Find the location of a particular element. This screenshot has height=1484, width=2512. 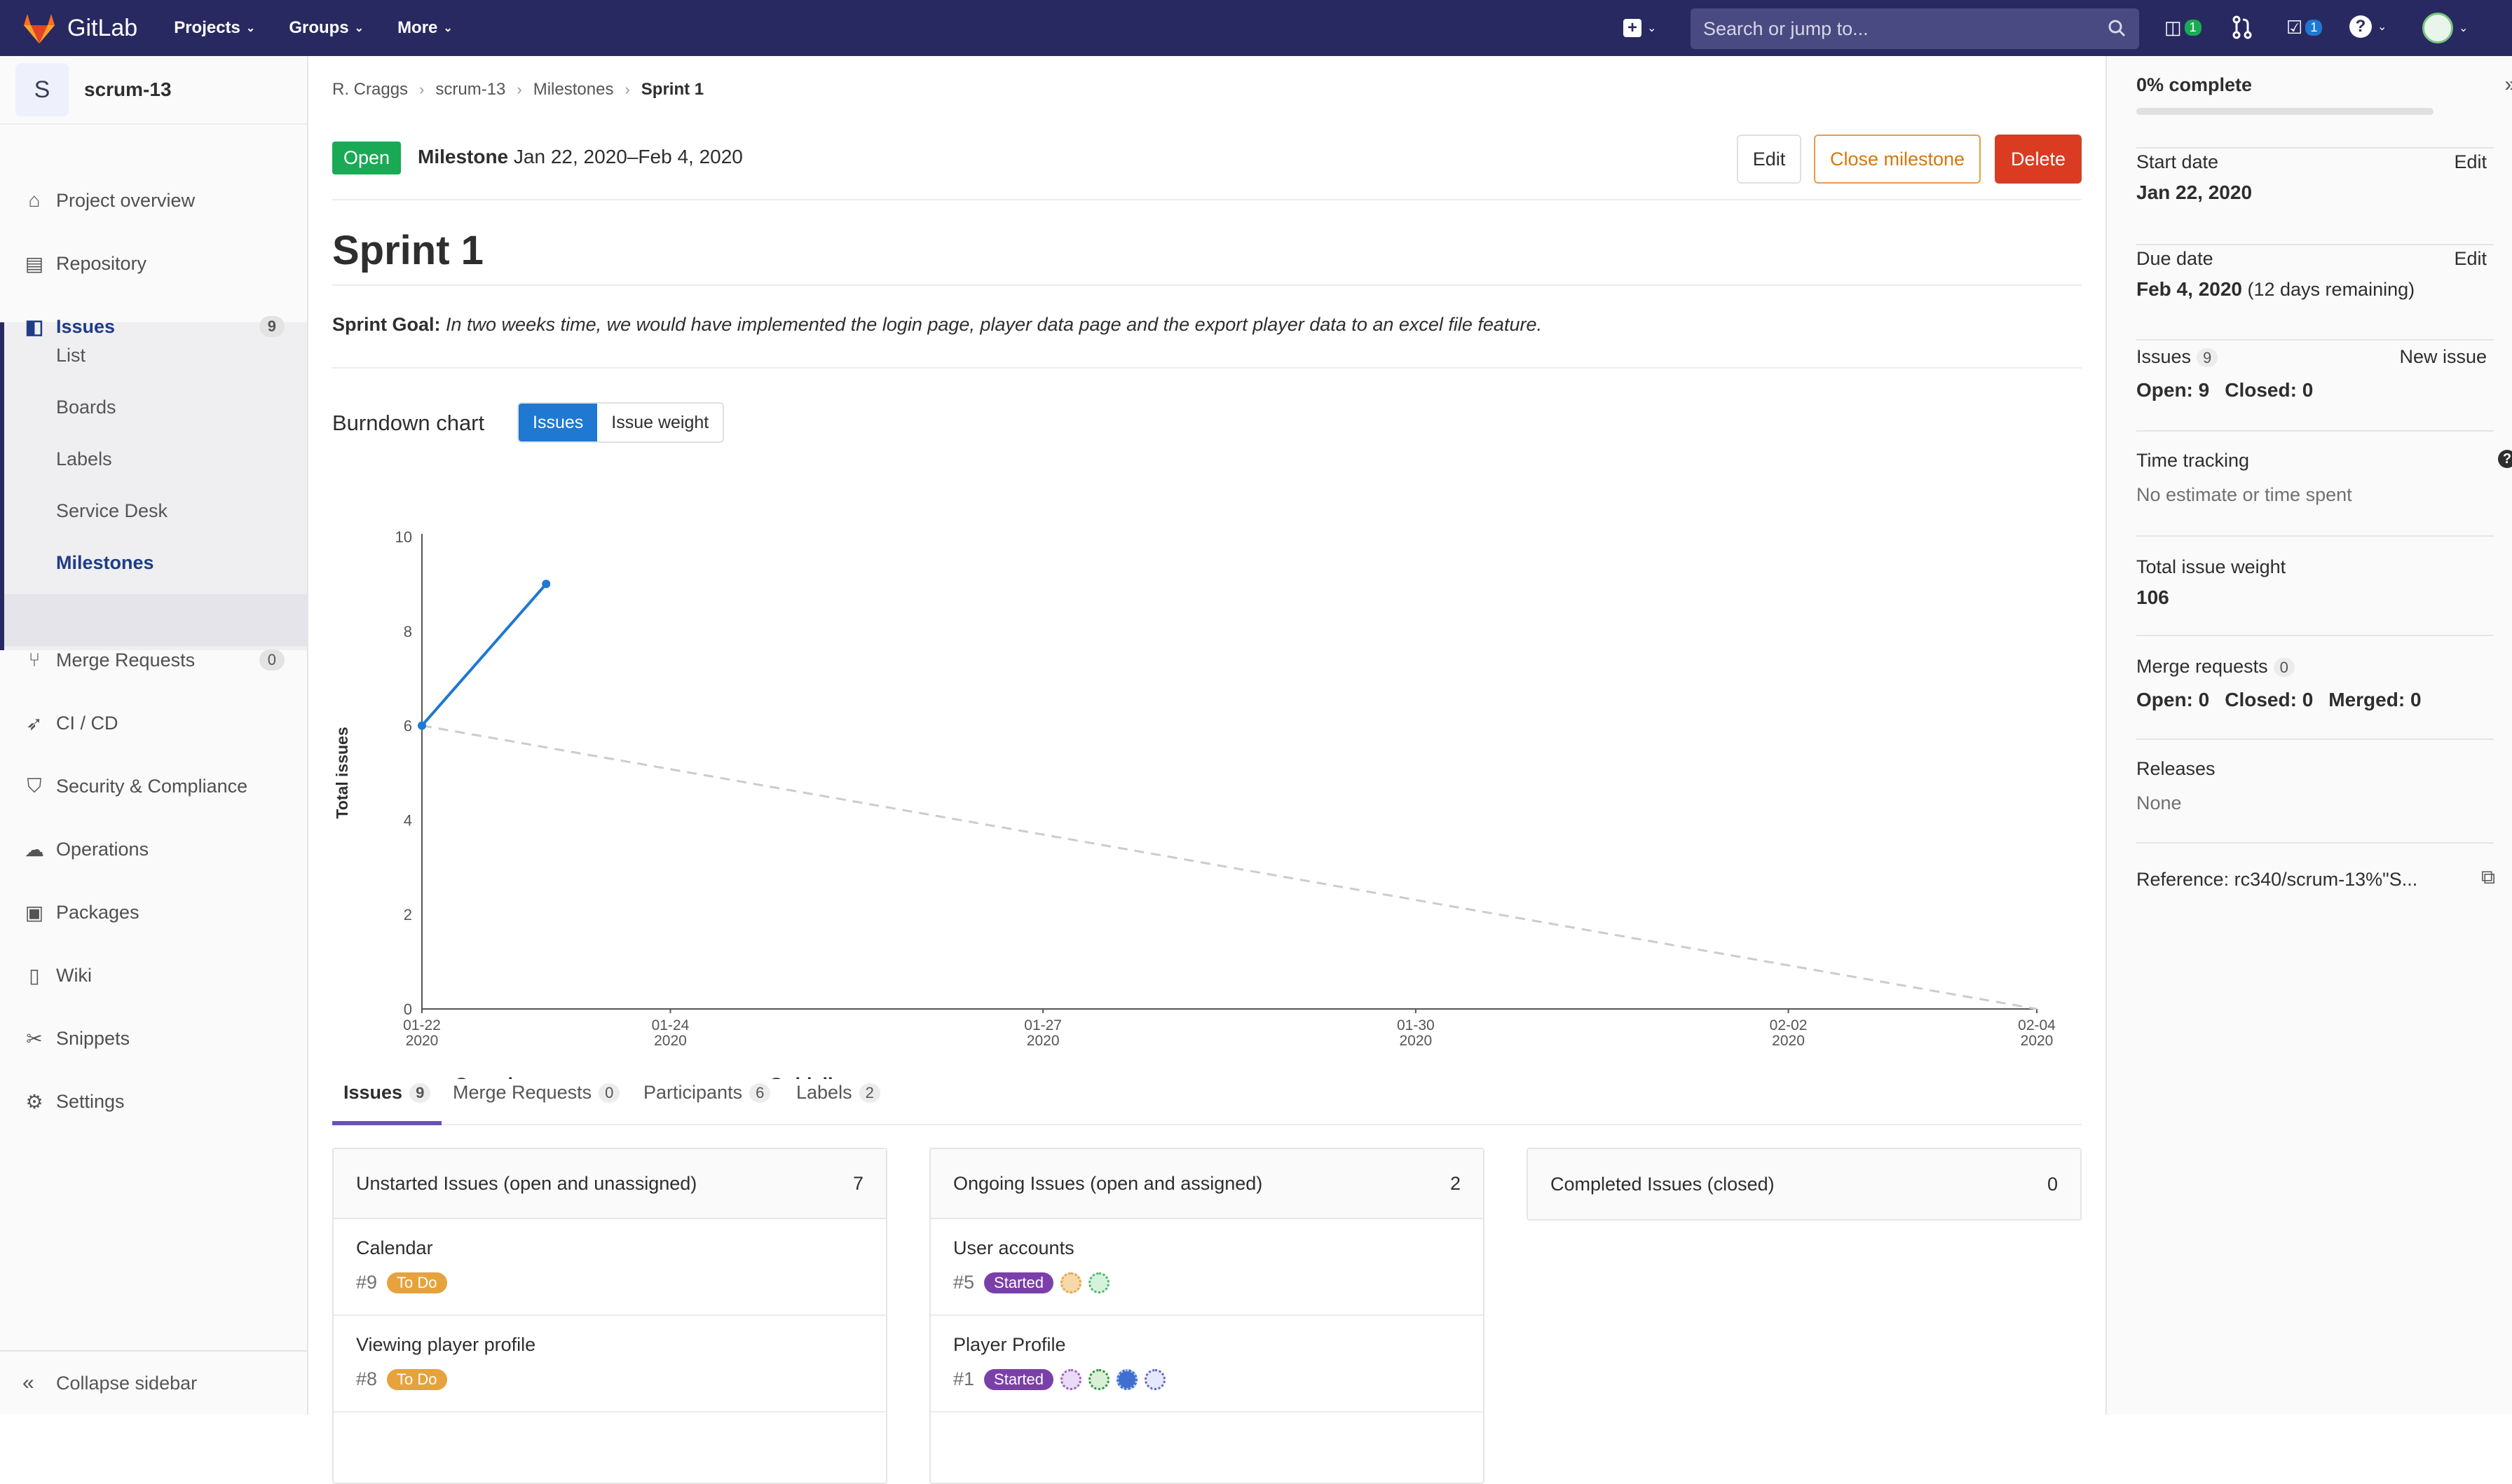

sidebar-item-operations: ☁ Operations is located at coordinates (153, 849).